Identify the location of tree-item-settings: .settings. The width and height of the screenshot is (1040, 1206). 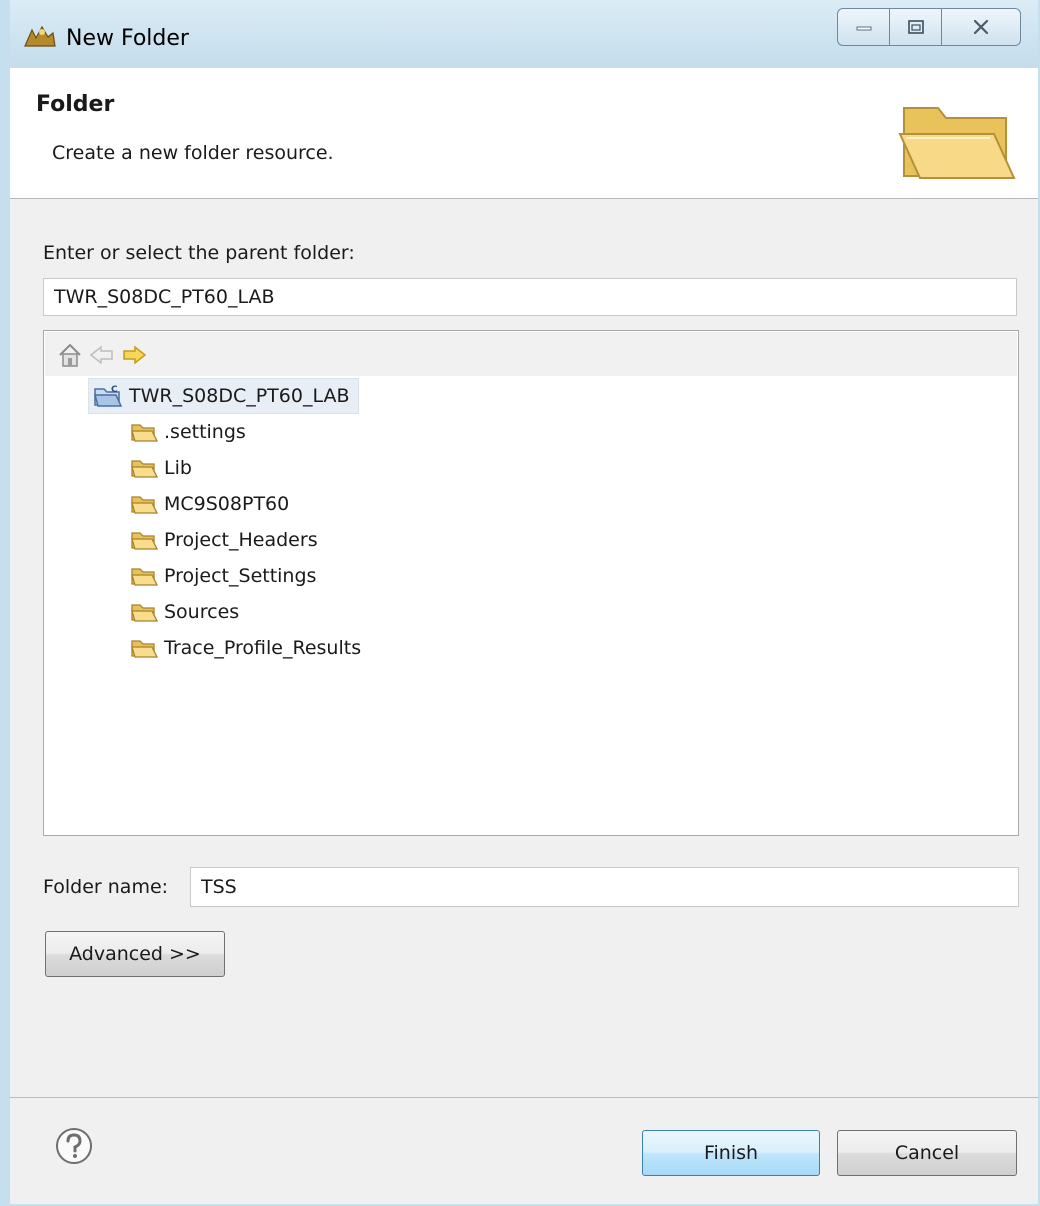
(188, 432).